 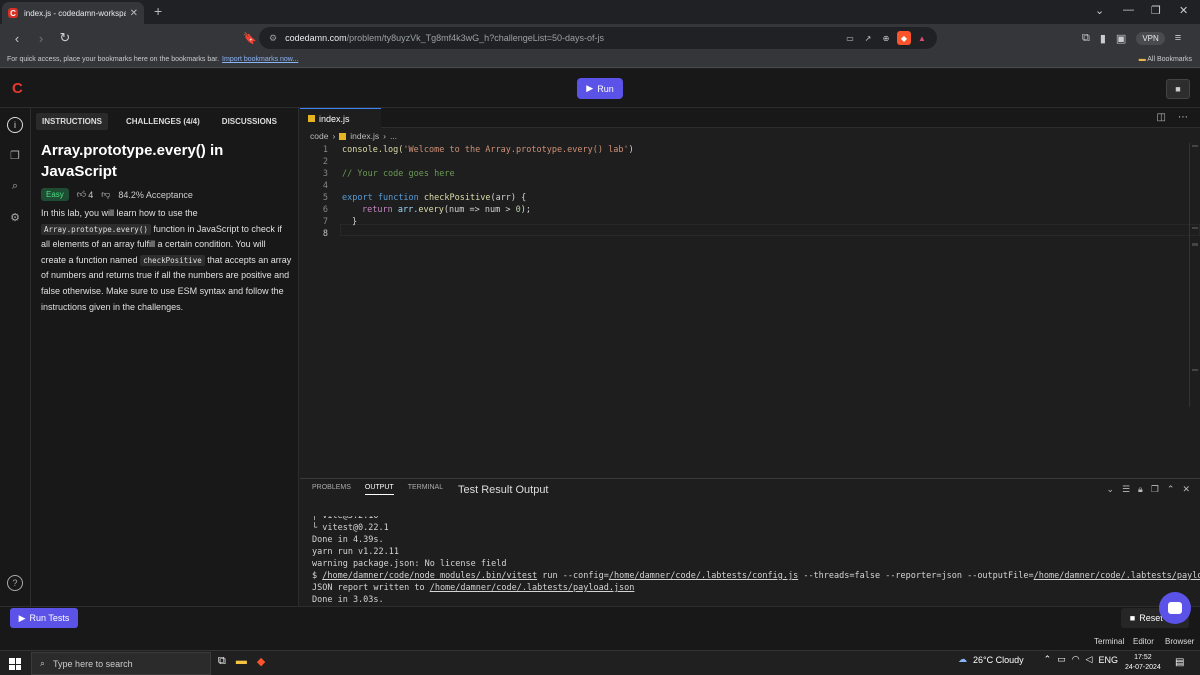 What do you see at coordinates (72, 121) in the screenshot?
I see `tab-instructions: INSTRUCTIONS` at bounding box center [72, 121].